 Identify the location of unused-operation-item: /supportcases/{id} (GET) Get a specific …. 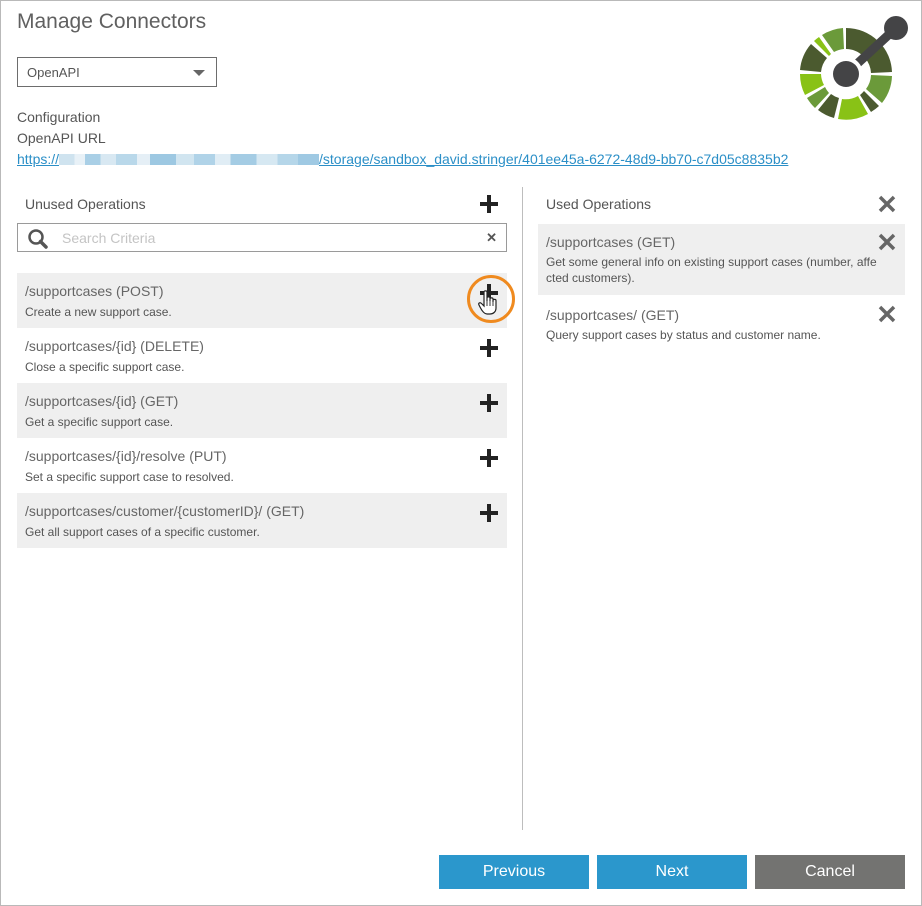
(262, 410).